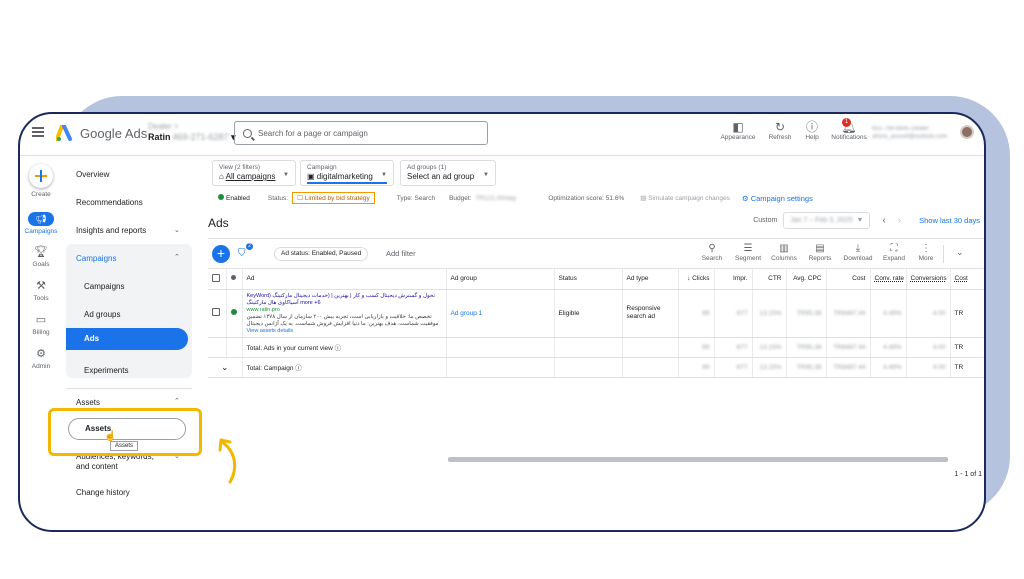 This screenshot has height=579, width=1024. What do you see at coordinates (586, 198) in the screenshot?
I see `optimization-score: Optimization score: 51.6%` at bounding box center [586, 198].